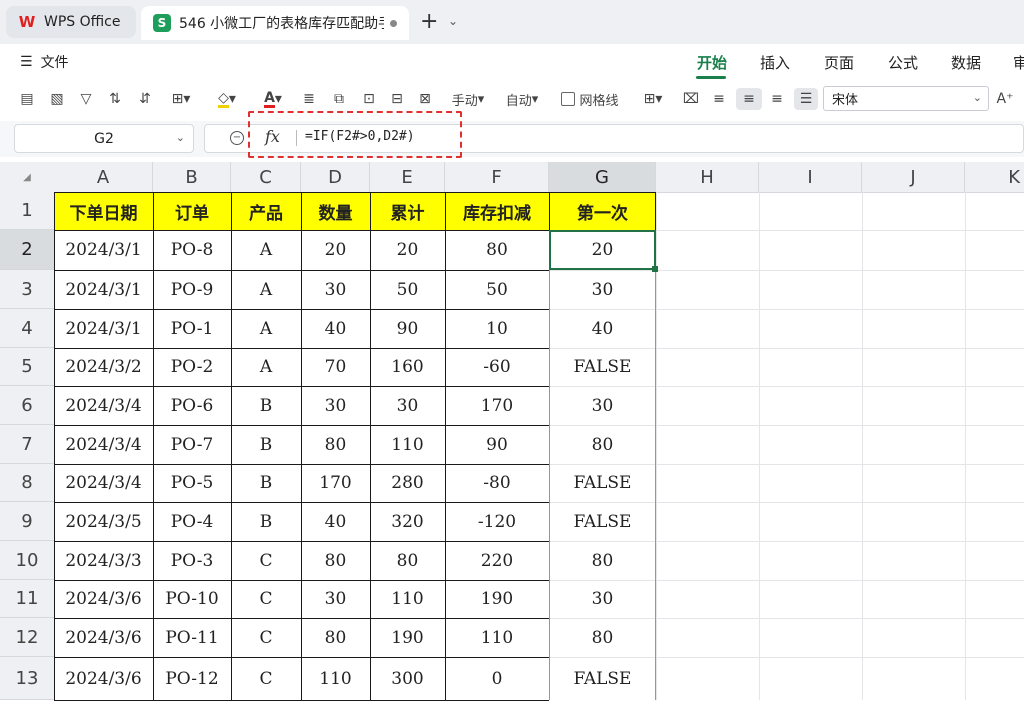  I want to click on paste-values-icon: ▤, so click(27, 99).